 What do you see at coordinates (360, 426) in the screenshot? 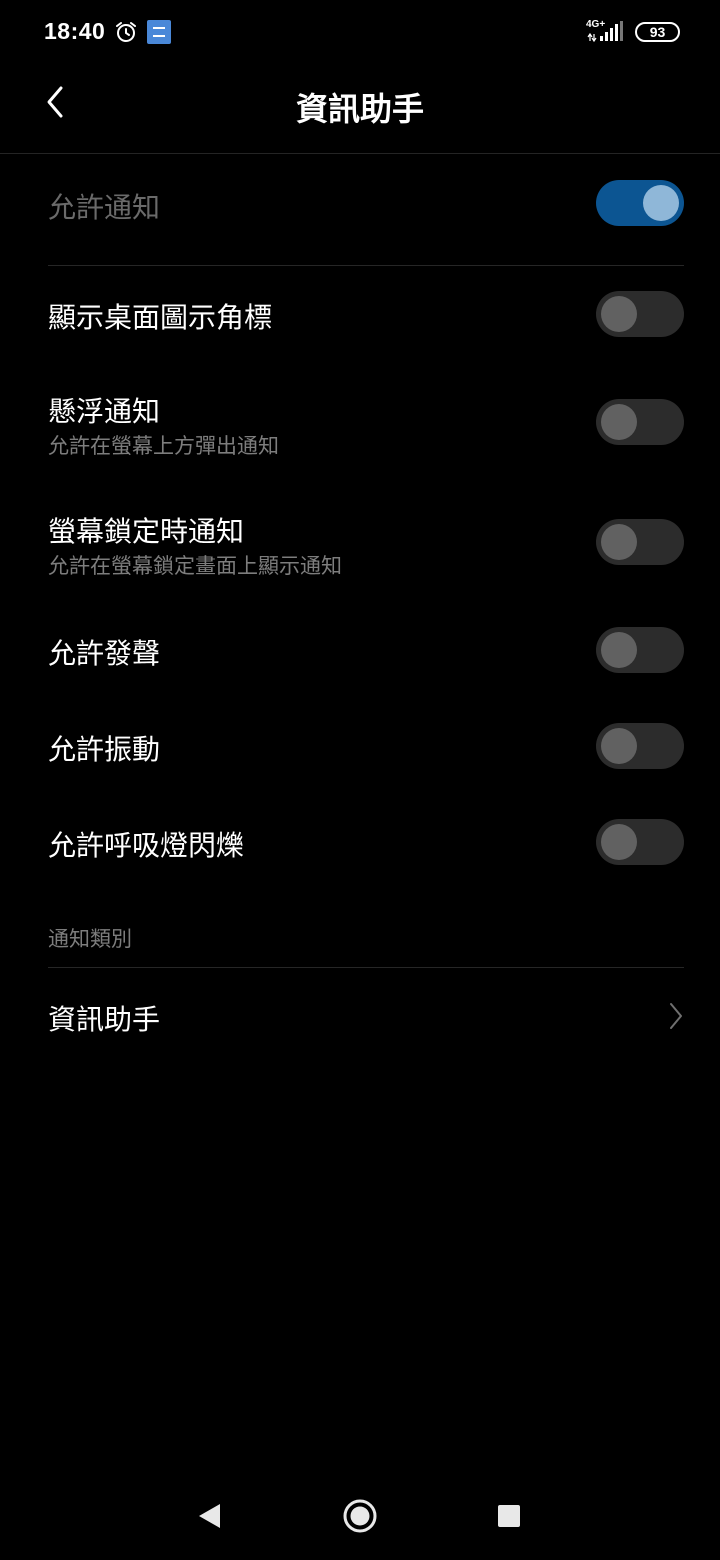
I see `setting-row-floating-notifications: 懸浮通知 允許在螢幕上方彈出通知` at bounding box center [360, 426].